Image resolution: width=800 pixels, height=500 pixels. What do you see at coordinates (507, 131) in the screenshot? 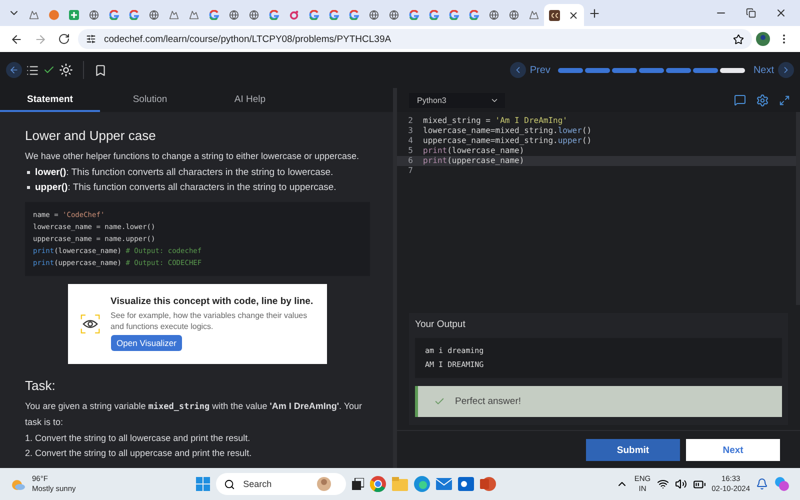
I see `code-line: lowercase_name=mixed_string.lower()` at bounding box center [507, 131].